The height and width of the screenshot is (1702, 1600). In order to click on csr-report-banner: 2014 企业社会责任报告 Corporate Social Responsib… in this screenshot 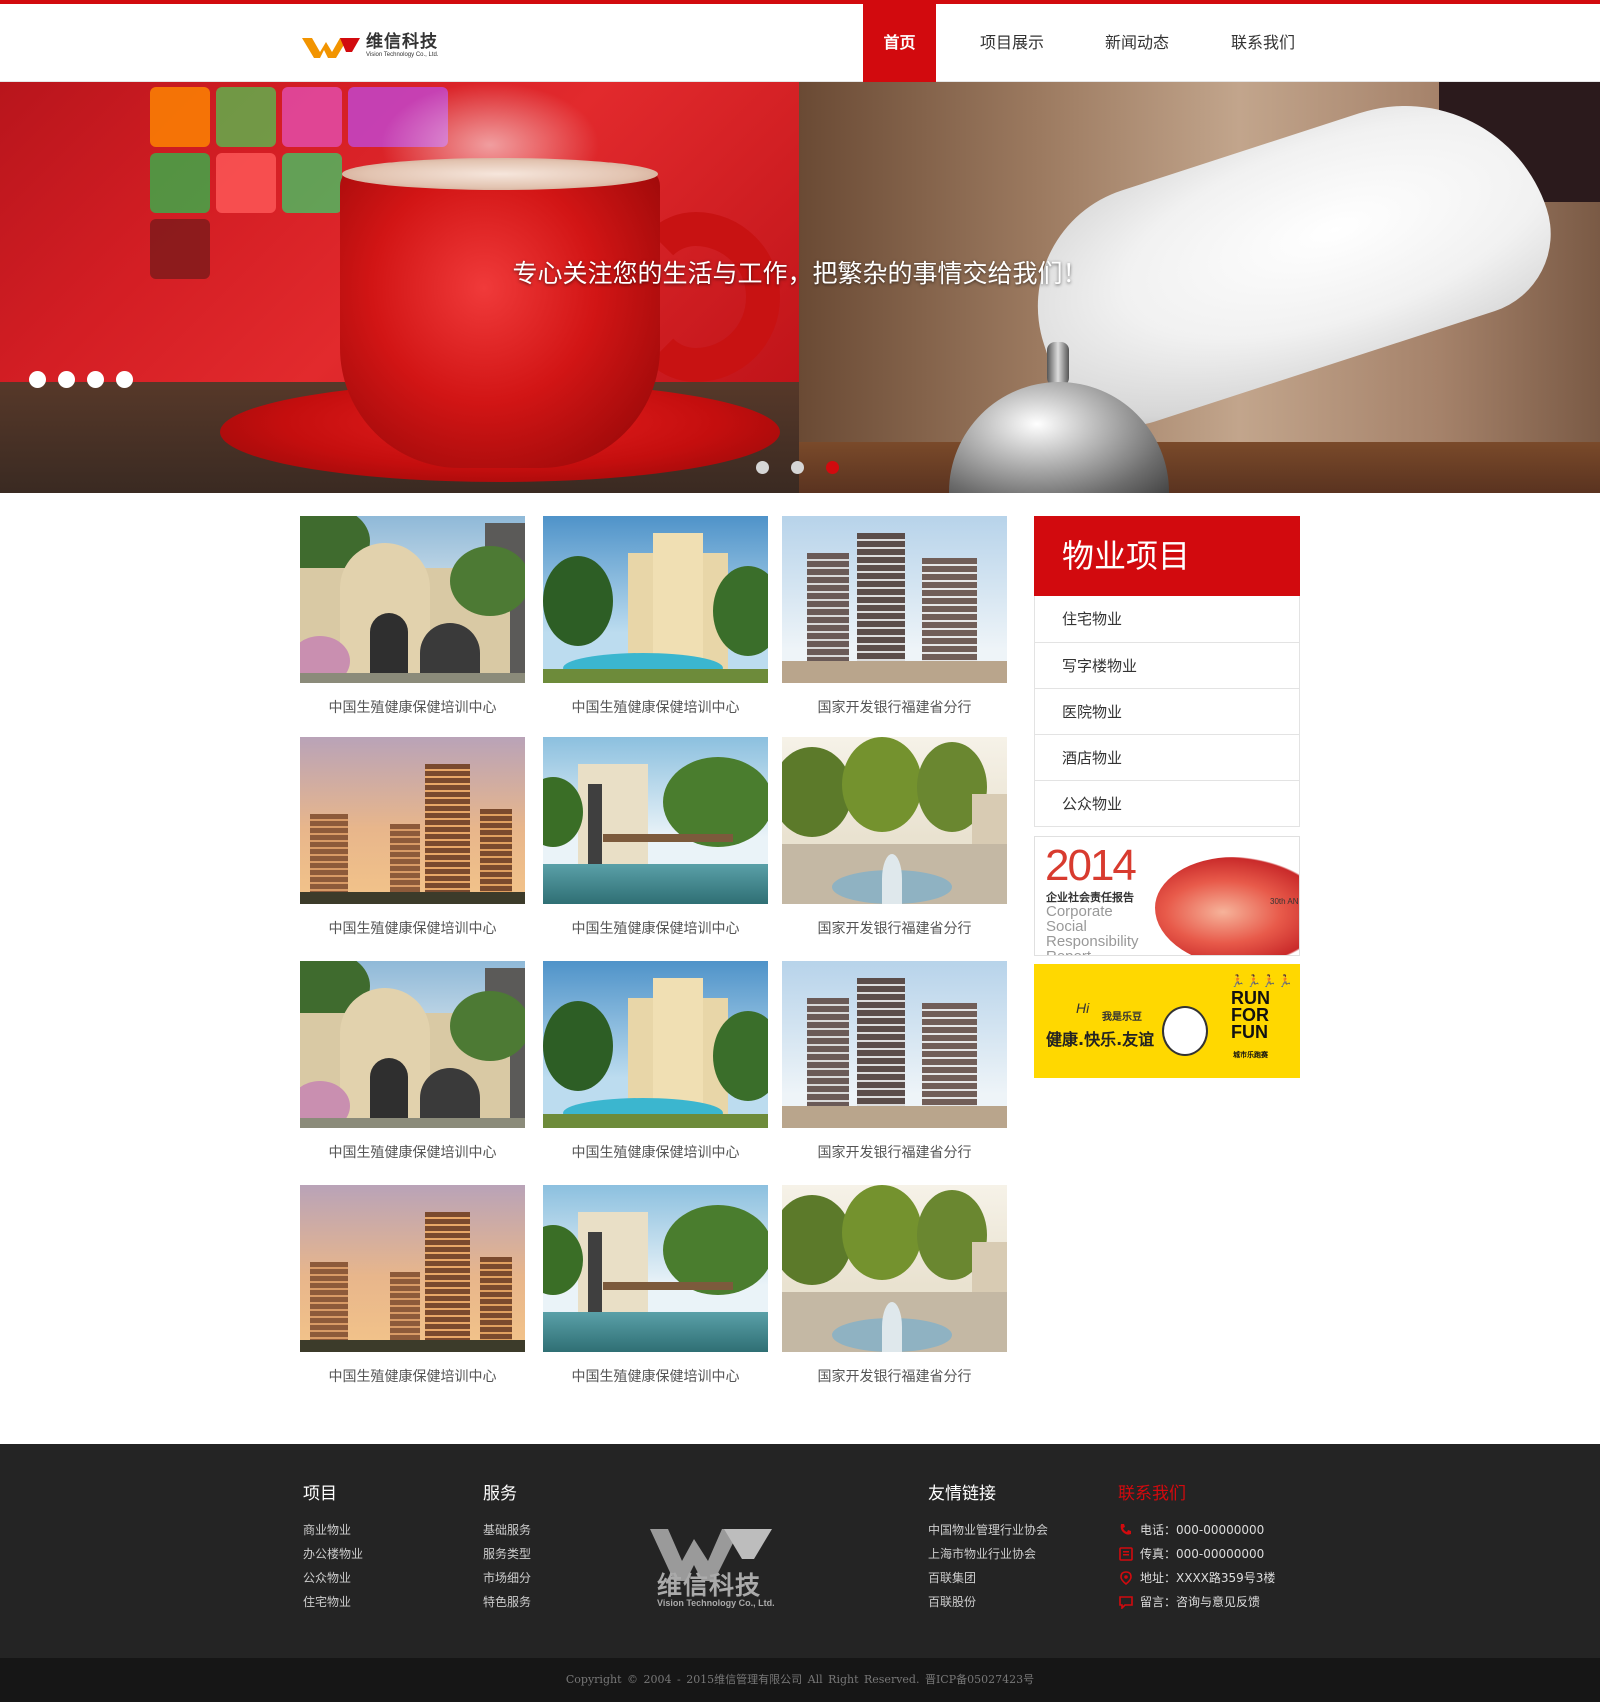, I will do `click(1167, 896)`.